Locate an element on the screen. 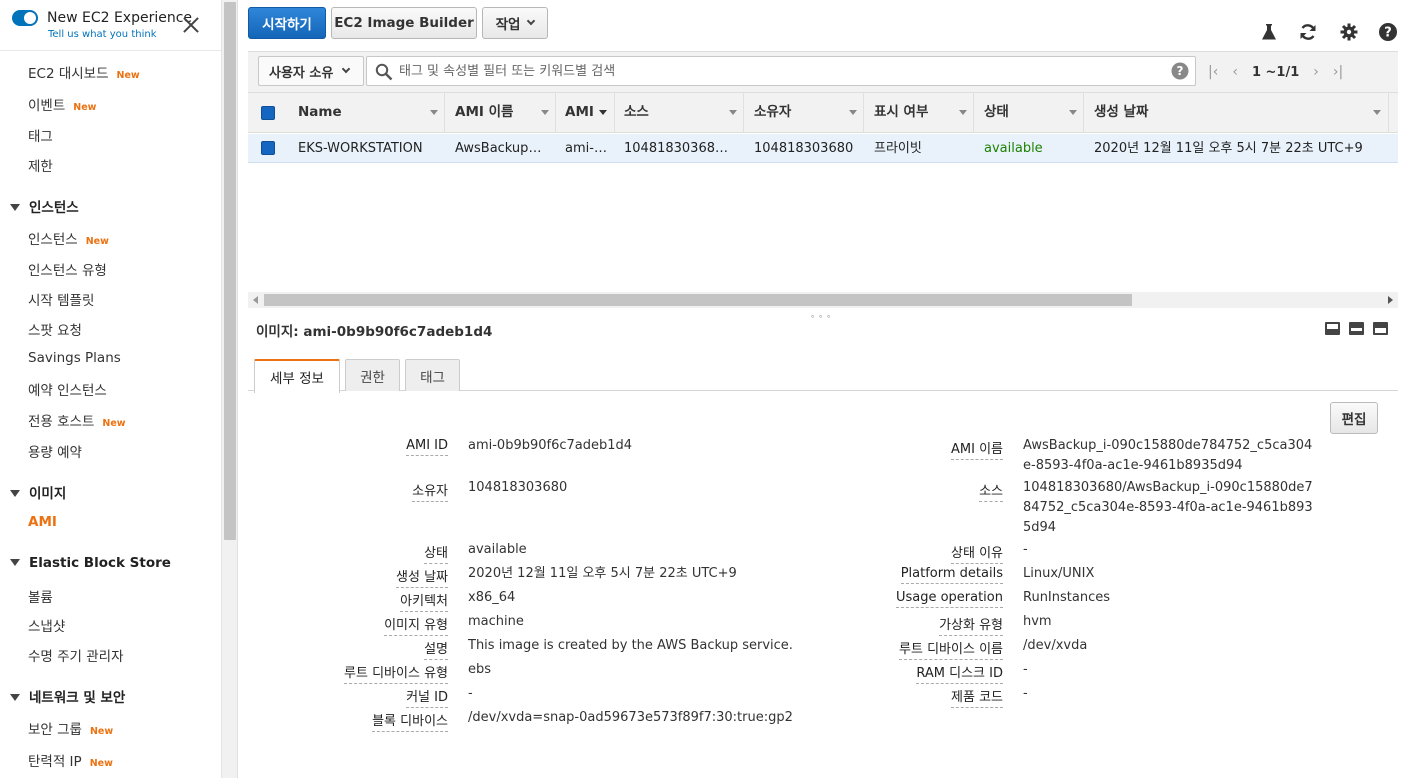 The width and height of the screenshot is (1405, 778). help-icon: ? is located at coordinates (1388, 32).